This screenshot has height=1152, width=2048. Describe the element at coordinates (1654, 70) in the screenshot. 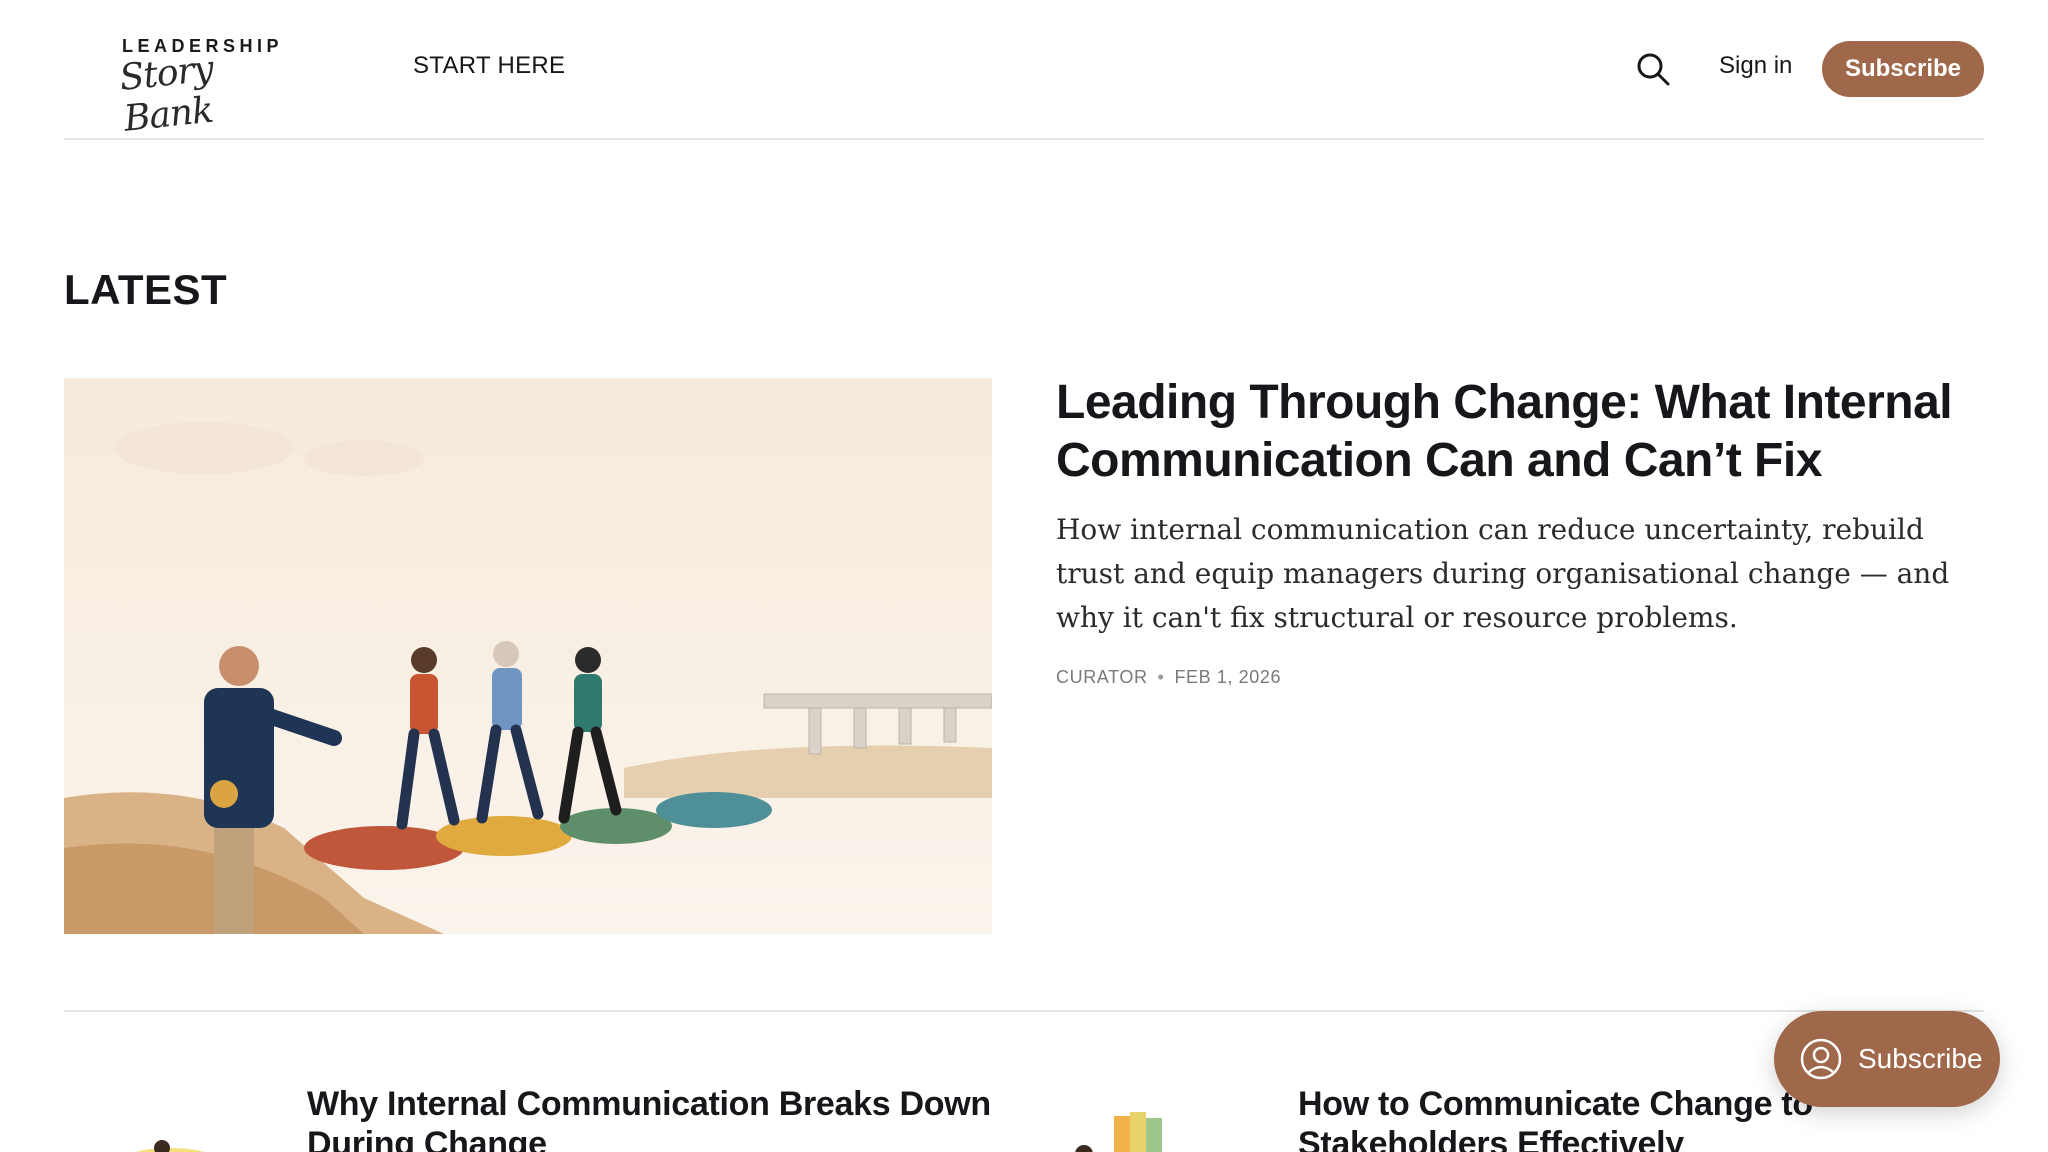

I see `search-icon` at that location.